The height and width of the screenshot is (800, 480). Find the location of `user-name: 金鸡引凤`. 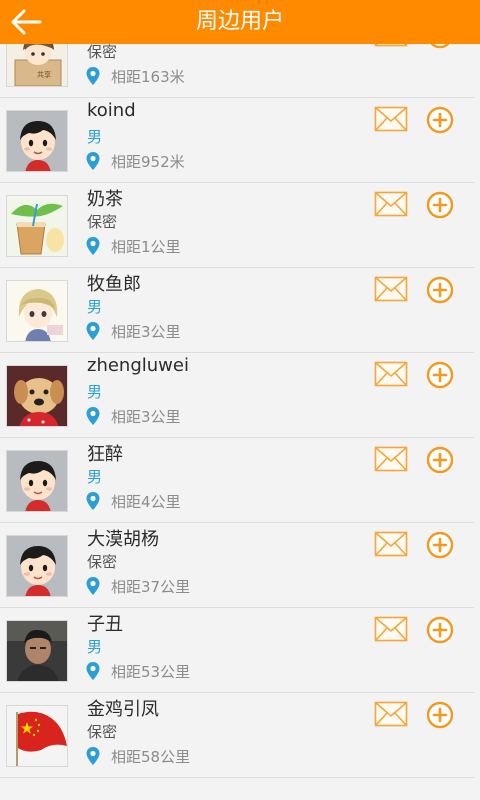

user-name: 金鸡引凤 is located at coordinates (123, 709).